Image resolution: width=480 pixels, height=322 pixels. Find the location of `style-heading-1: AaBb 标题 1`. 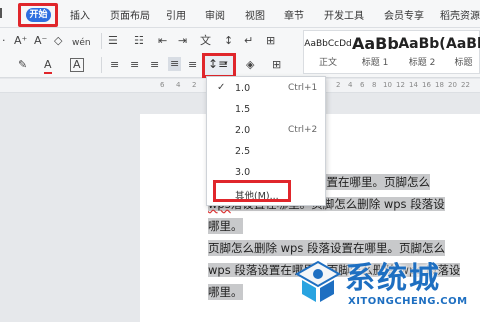

style-heading-1: AaBb 标题 1 is located at coordinates (375, 53).